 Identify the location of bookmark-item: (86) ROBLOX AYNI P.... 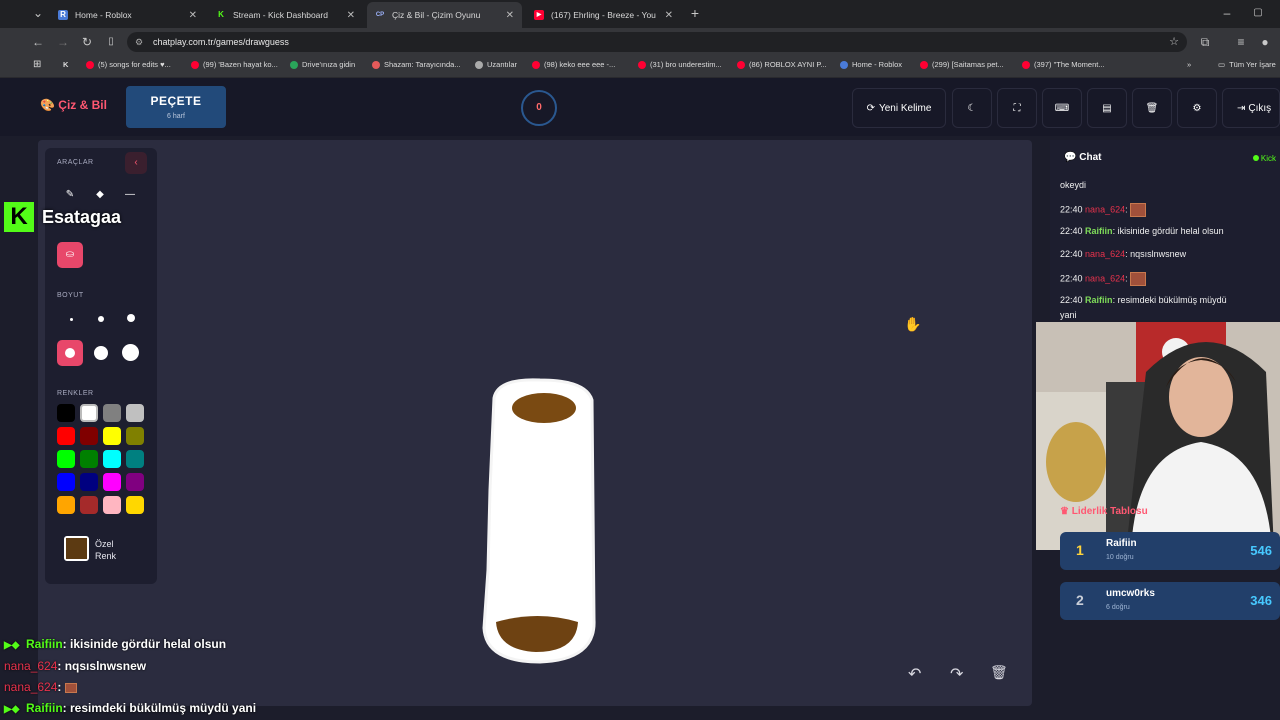
(782, 64).